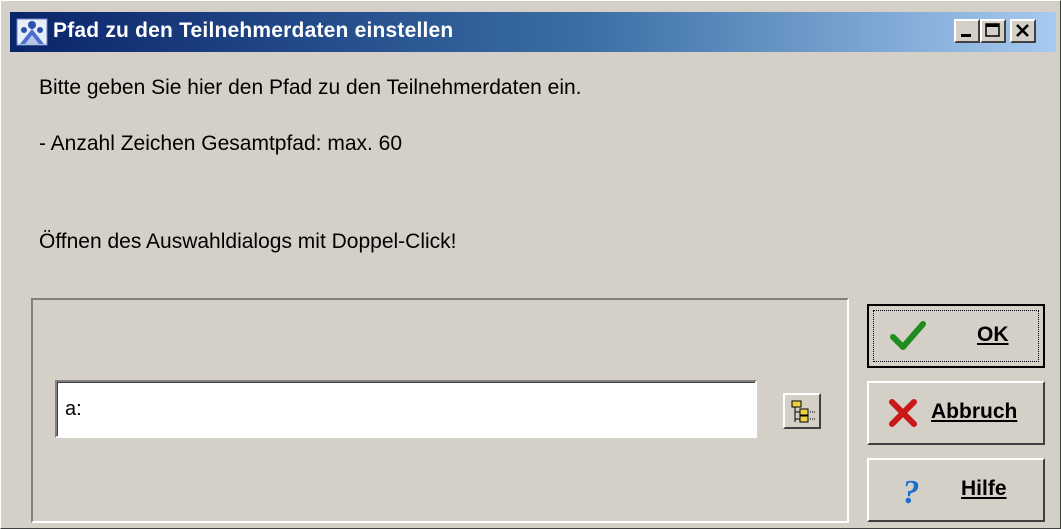 The image size is (1061, 529). I want to click on minimize-button, so click(967, 31).